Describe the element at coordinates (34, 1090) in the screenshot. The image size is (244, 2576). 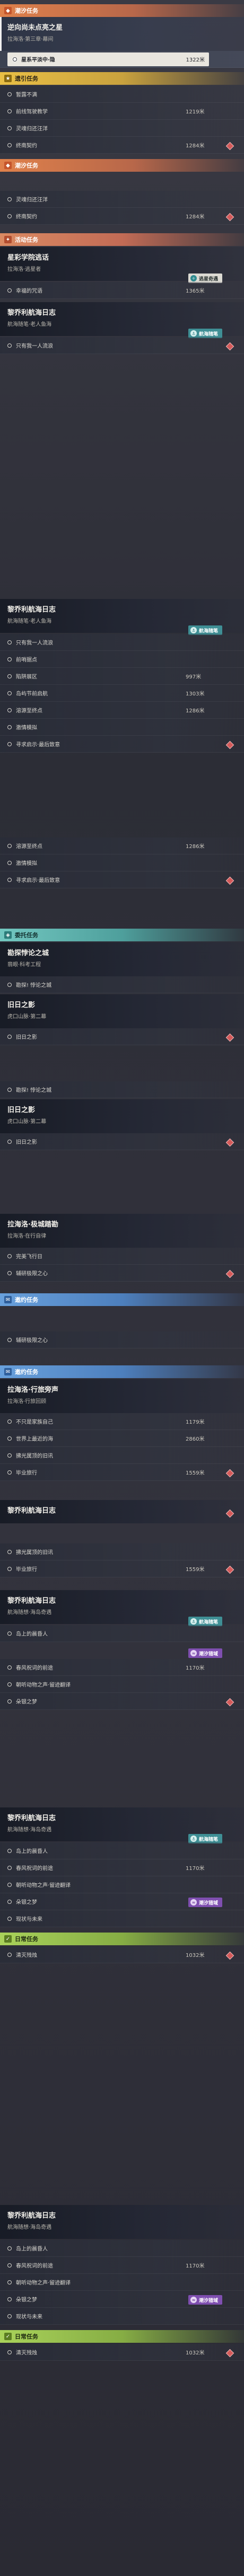
I see `step-label: 勘探! 悖论之城` at that location.